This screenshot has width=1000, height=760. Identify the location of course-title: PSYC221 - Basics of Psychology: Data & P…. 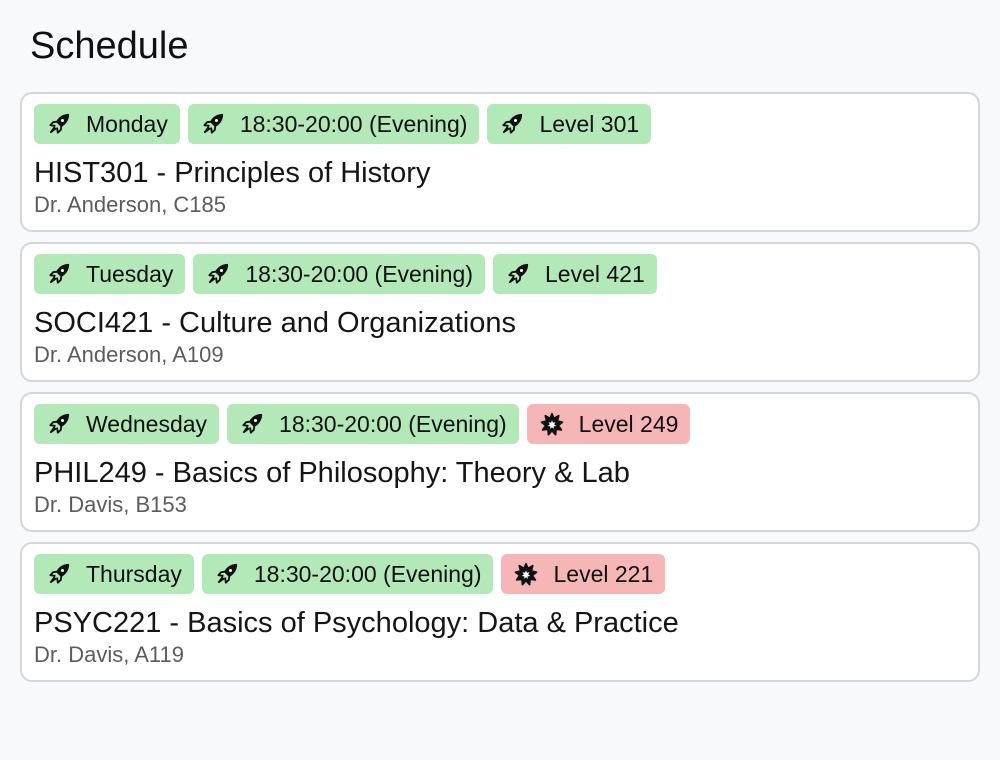
(356, 623).